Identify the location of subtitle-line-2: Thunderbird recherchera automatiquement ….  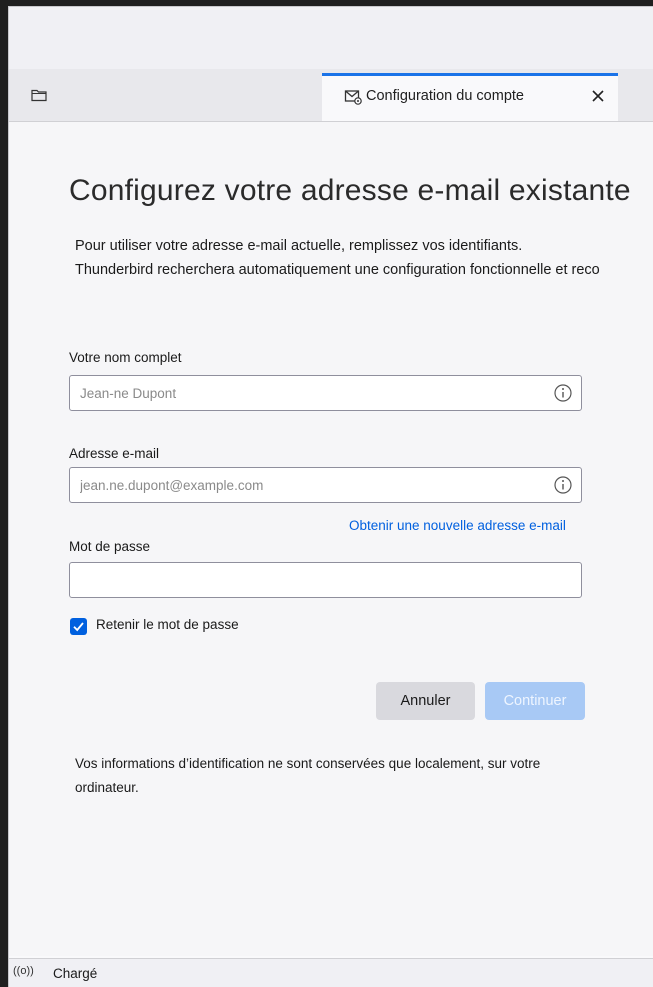
(337, 270).